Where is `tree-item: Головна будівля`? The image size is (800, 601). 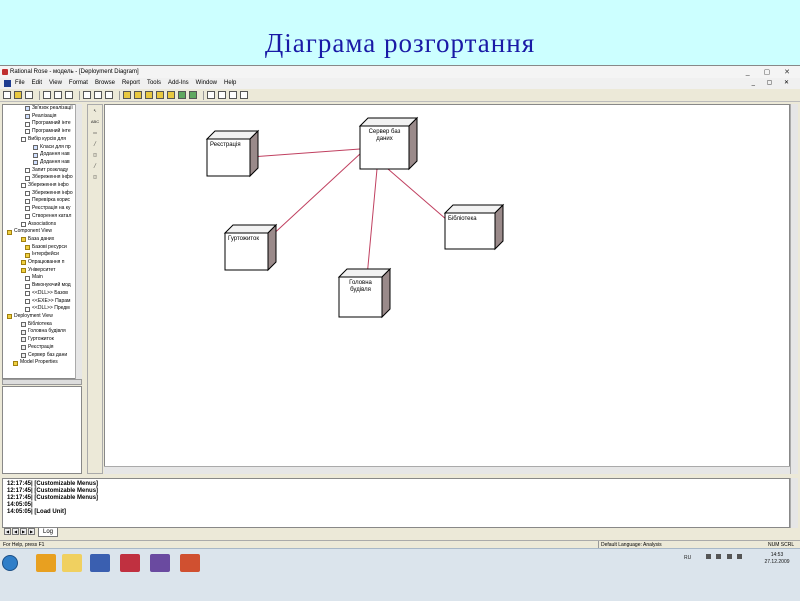 tree-item: Головна будівля is located at coordinates (42, 332).